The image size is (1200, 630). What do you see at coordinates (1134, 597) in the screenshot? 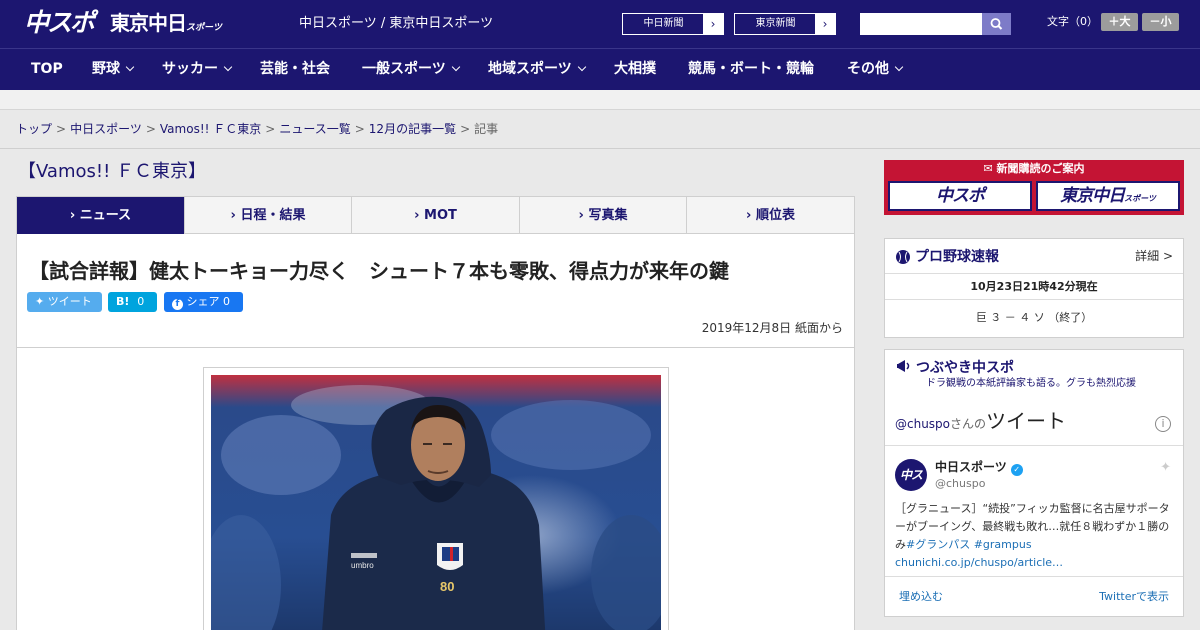
I see `view-on-twitter-link: Twitterで表示` at bounding box center [1134, 597].